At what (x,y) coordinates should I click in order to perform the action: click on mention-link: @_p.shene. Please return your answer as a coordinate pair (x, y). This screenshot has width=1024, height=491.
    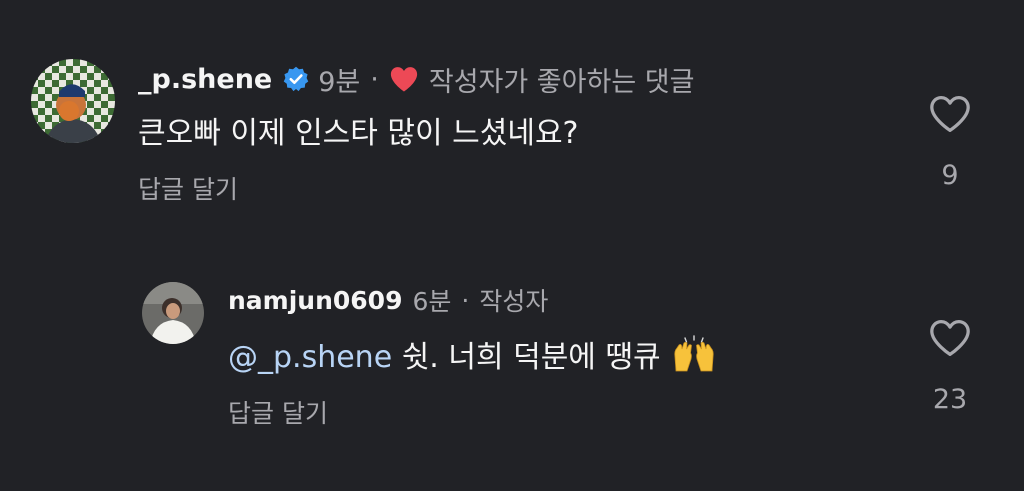
    Looking at the image, I should click on (310, 357).